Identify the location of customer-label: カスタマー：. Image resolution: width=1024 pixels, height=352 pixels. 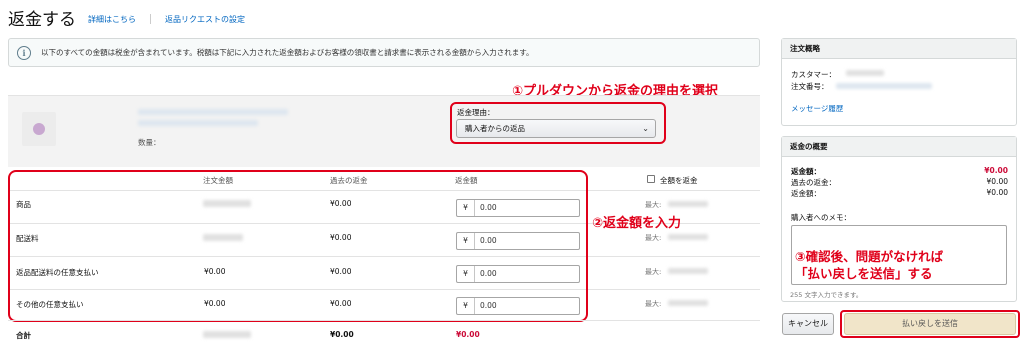
(813, 74).